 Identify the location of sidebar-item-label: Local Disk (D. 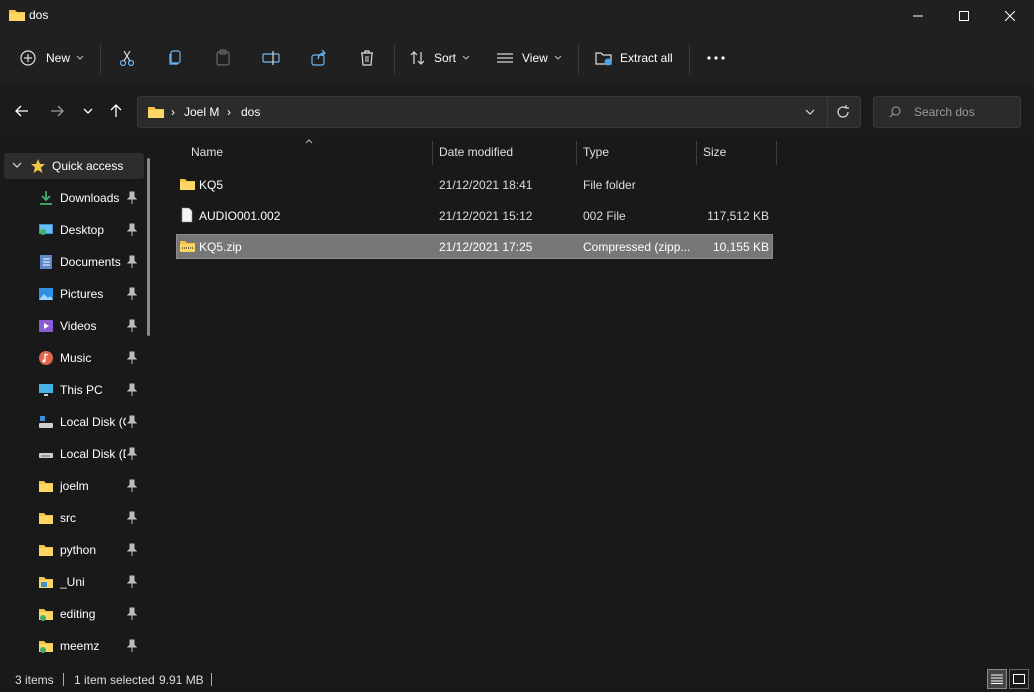
(93, 454).